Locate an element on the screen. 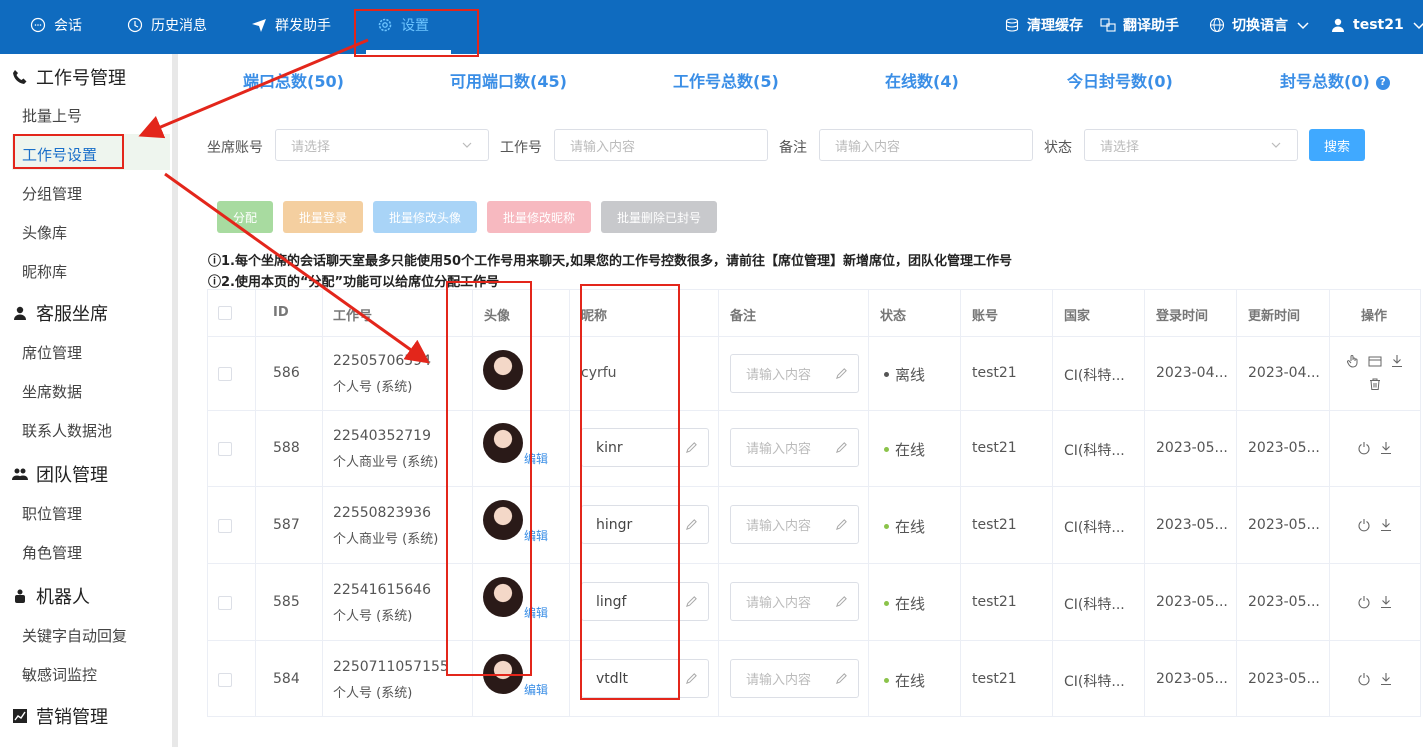 The width and height of the screenshot is (1423, 747). header-id: ID is located at coordinates (281, 312).